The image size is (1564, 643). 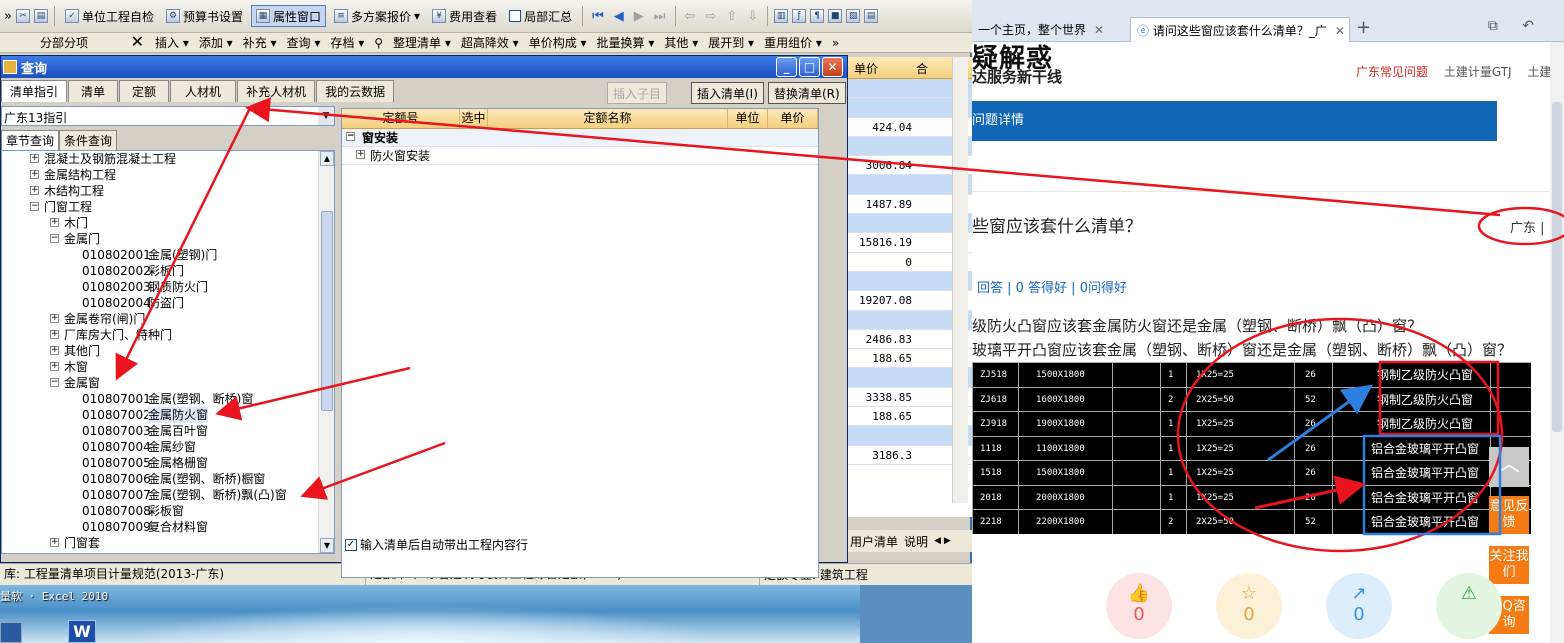 What do you see at coordinates (626, 42) in the screenshot?
I see `batch-convert-menu: 批量换算 ▾` at bounding box center [626, 42].